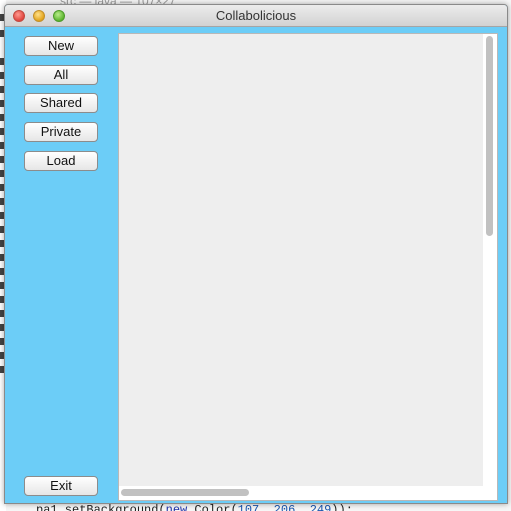  What do you see at coordinates (185, 492) in the screenshot?
I see `horizontal-scroll-thumb` at bounding box center [185, 492].